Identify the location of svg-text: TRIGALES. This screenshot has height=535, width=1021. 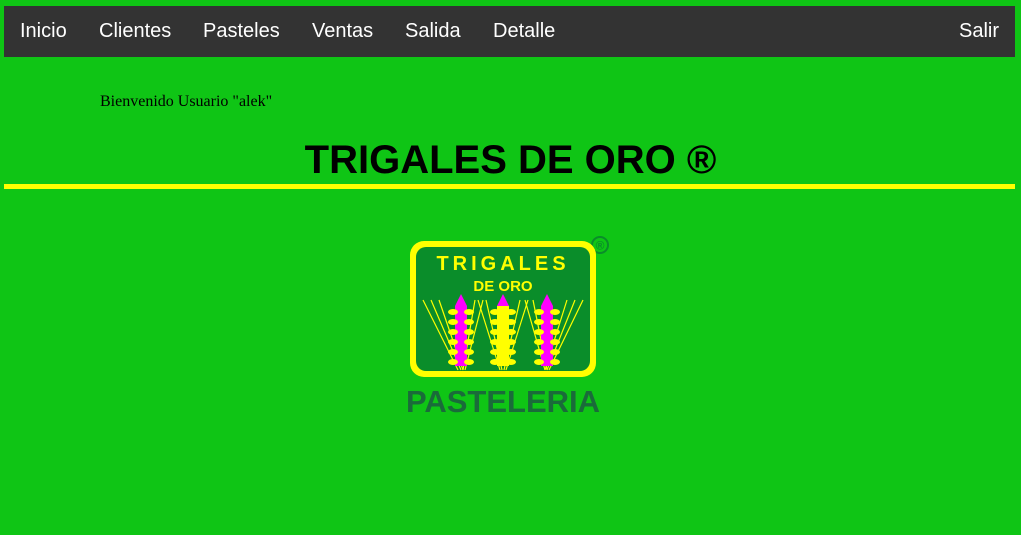
(502, 264).